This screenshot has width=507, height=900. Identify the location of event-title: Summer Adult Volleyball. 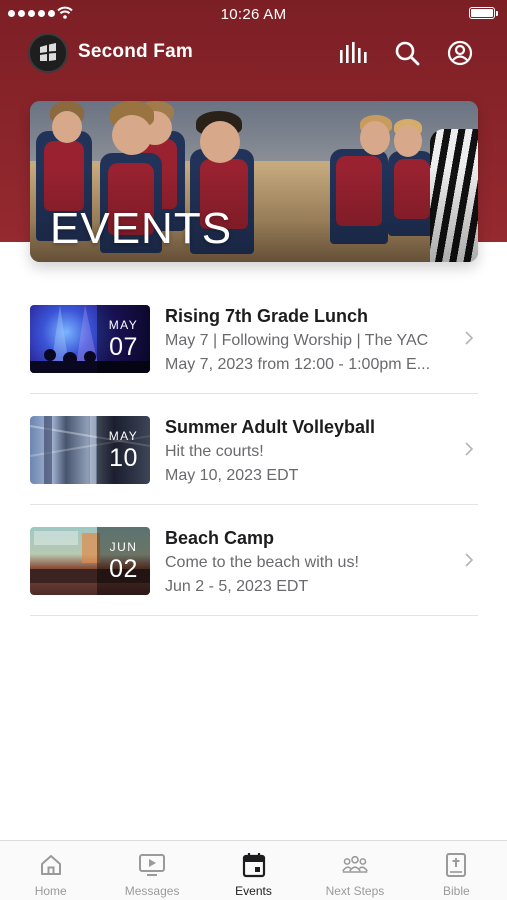
(270, 427).